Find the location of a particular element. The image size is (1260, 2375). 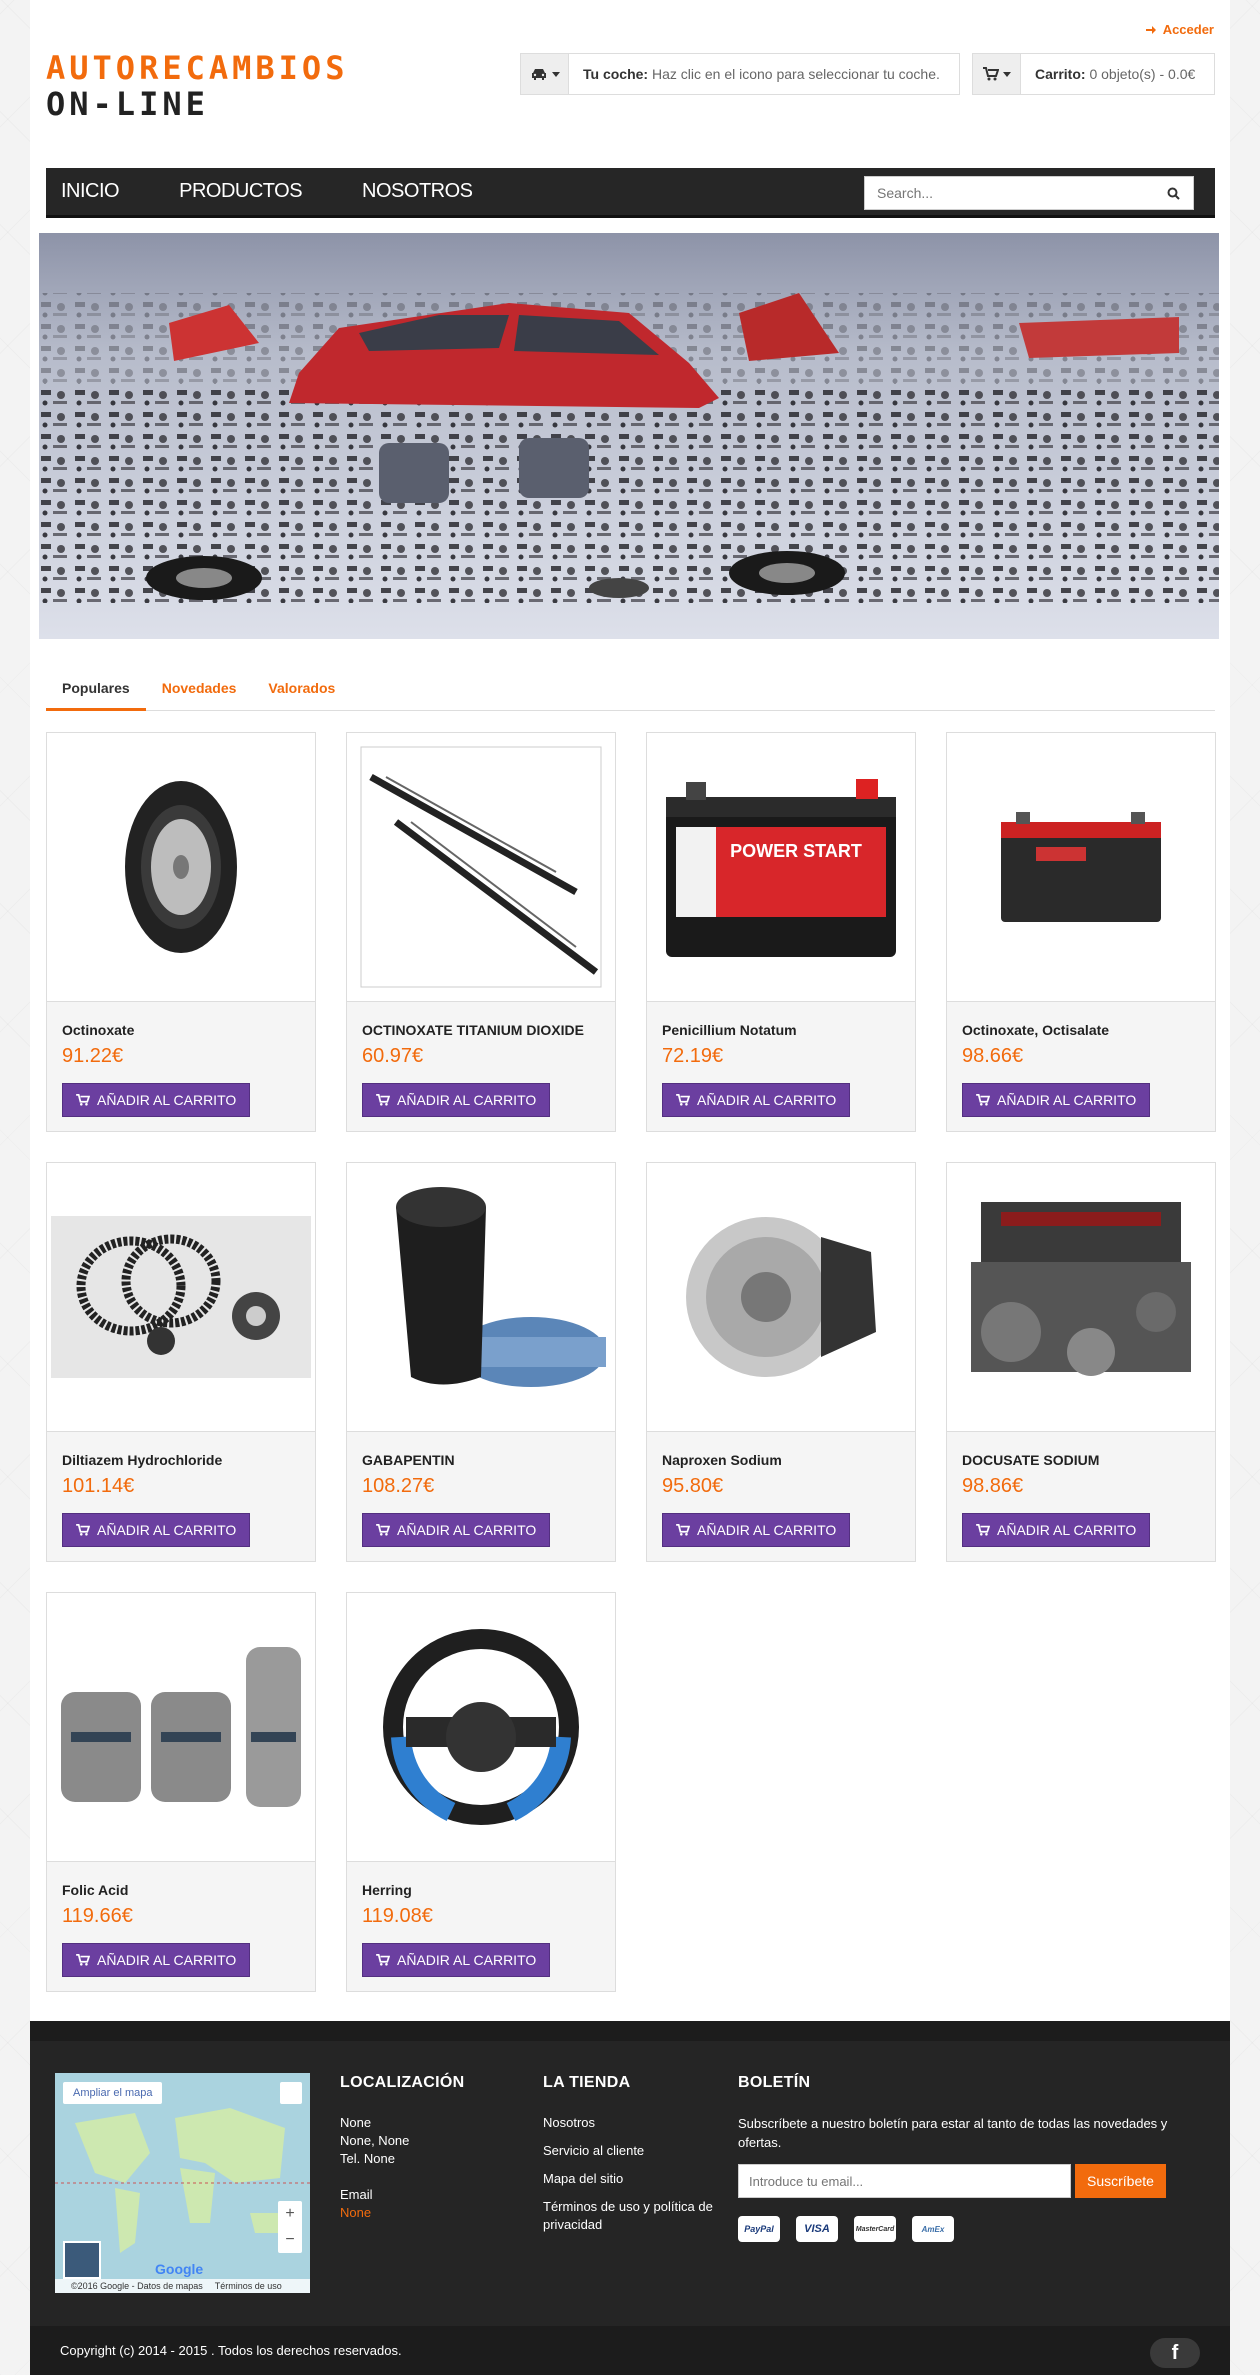

product-image: POWER START is located at coordinates (781, 867).